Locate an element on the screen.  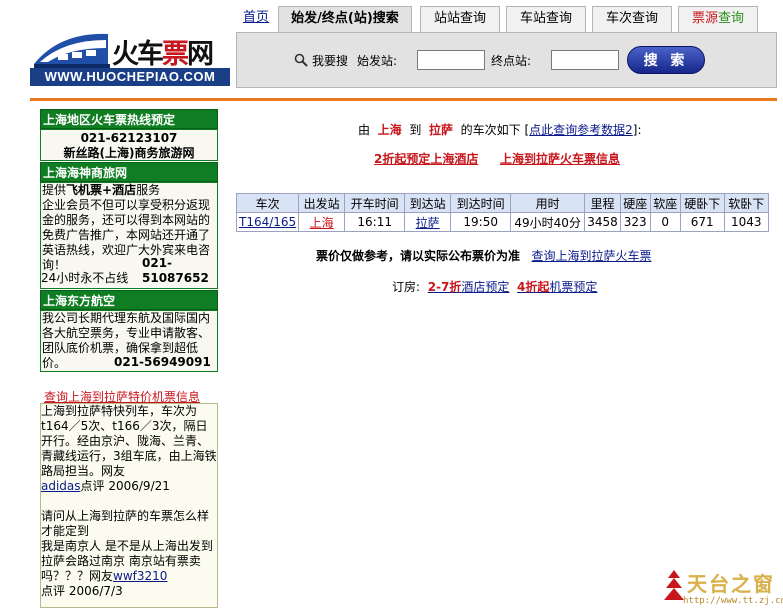
to-station: 拉萨 is located at coordinates (440, 130).